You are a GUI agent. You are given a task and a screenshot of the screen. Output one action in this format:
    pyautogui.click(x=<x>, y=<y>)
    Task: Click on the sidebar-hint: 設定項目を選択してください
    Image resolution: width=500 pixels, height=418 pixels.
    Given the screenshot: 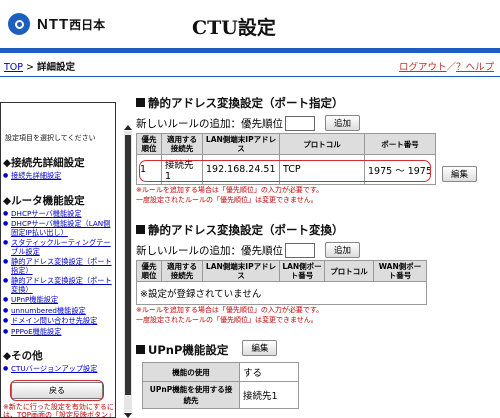 What is the action you would take?
    pyautogui.click(x=50, y=138)
    